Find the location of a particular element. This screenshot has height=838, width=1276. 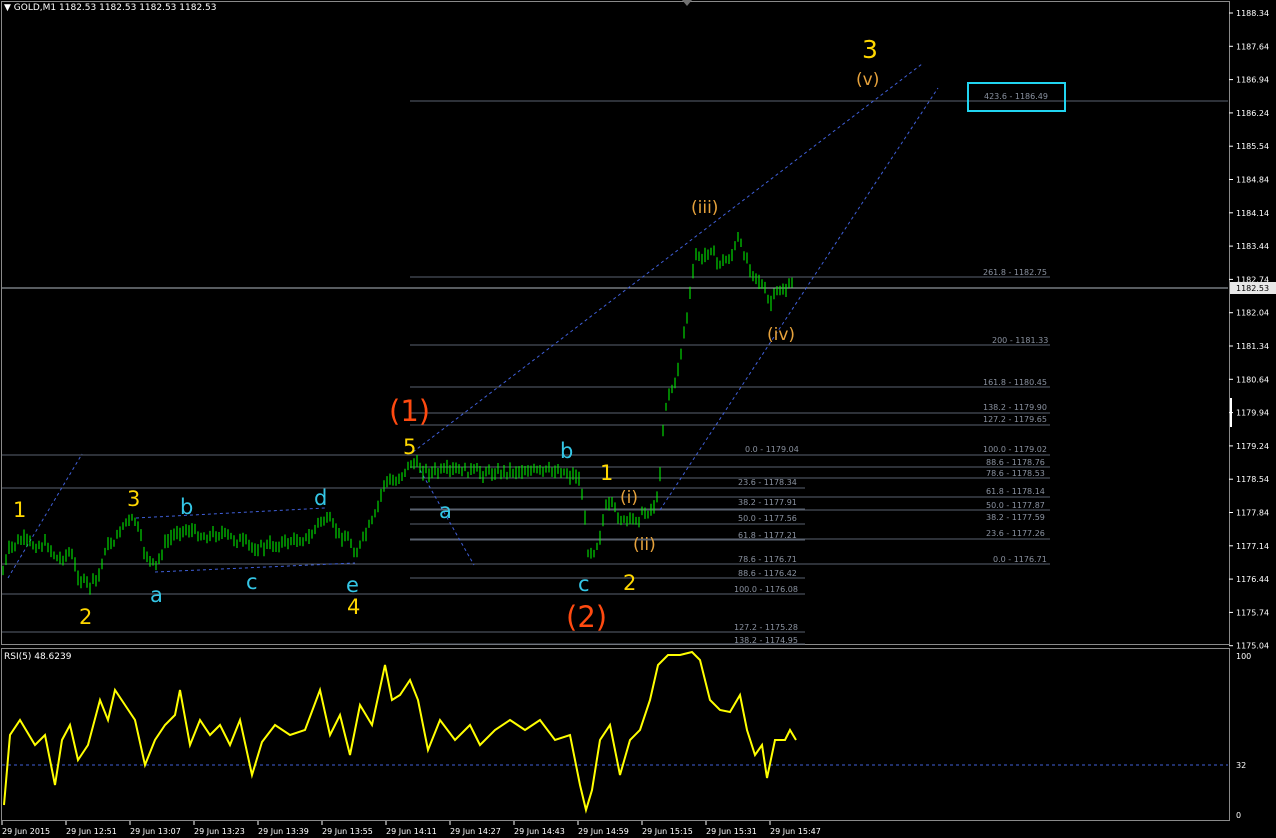

fib-label-a: 38.2 - 1177.91 is located at coordinates (767, 502).